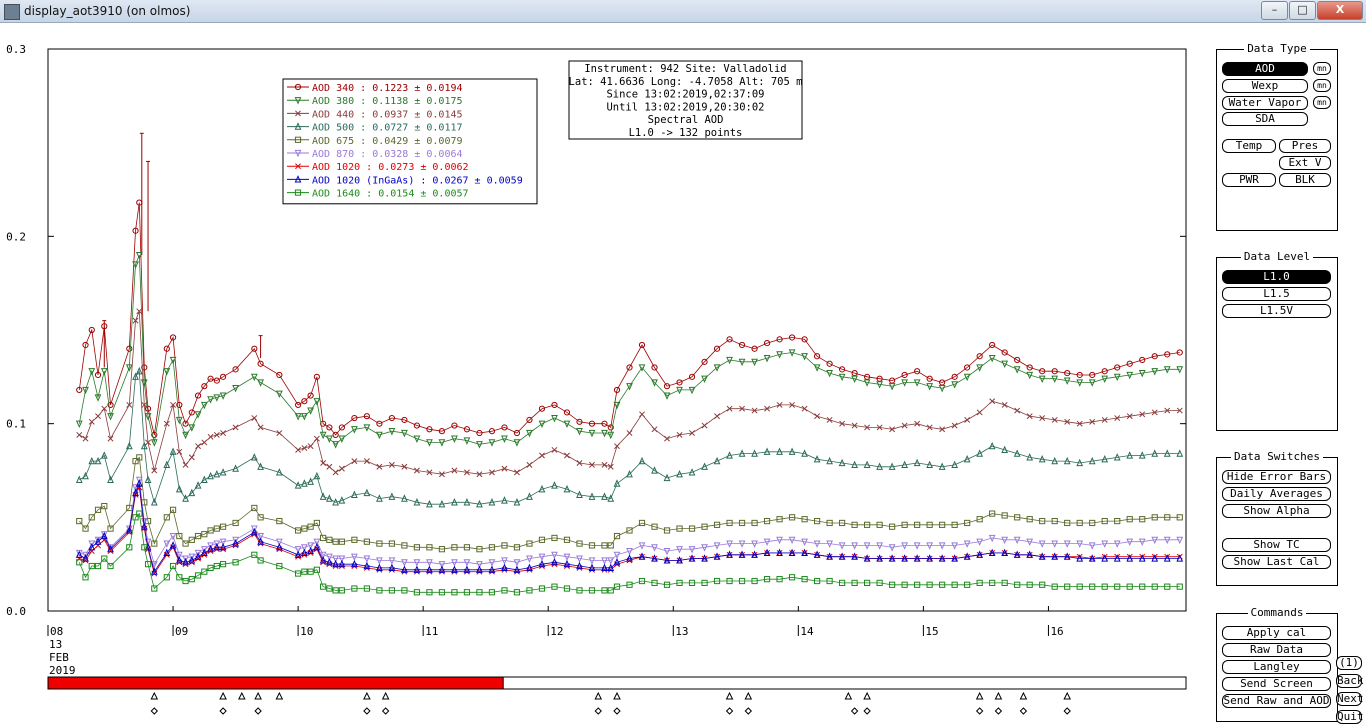 This screenshot has width=1366, height=728. Describe the element at coordinates (1277, 456) in the screenshot. I see `data-switches-title: Data Switches` at that location.